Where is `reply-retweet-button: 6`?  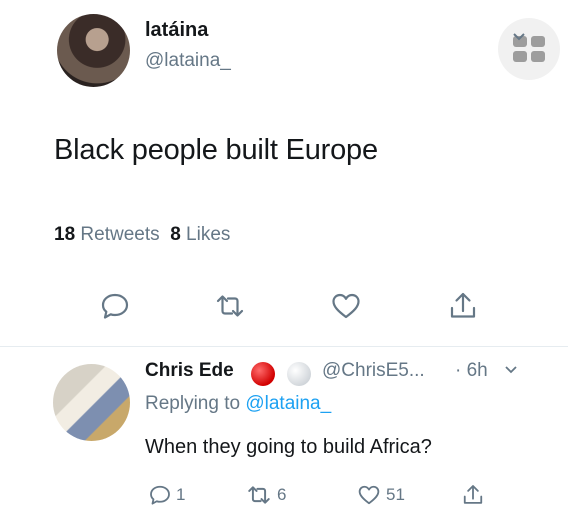 reply-retweet-button: 6 is located at coordinates (265, 495).